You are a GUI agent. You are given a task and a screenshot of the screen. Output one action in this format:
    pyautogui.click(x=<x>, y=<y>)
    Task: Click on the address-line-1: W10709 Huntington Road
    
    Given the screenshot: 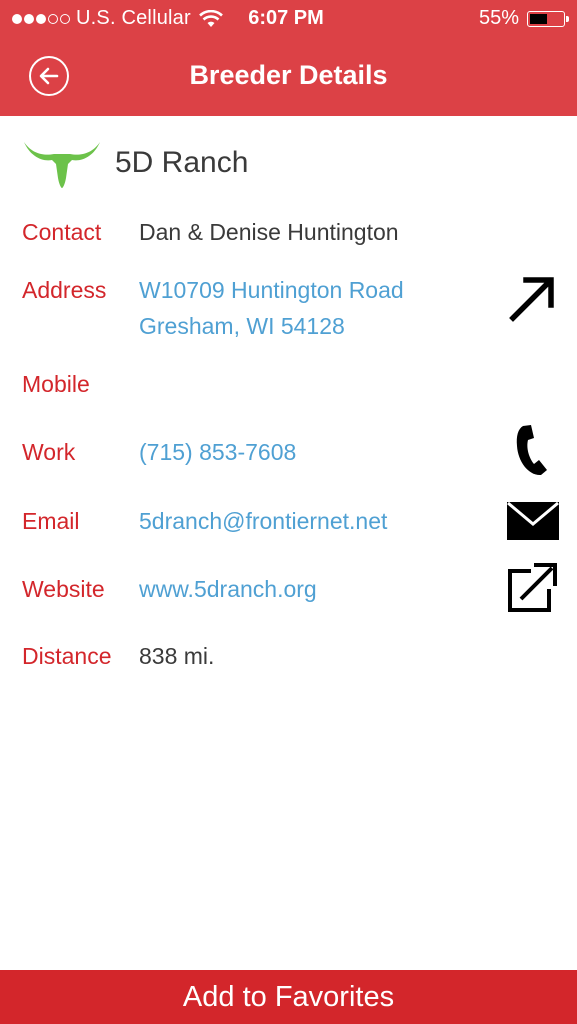 What is the action you would take?
    pyautogui.click(x=271, y=290)
    